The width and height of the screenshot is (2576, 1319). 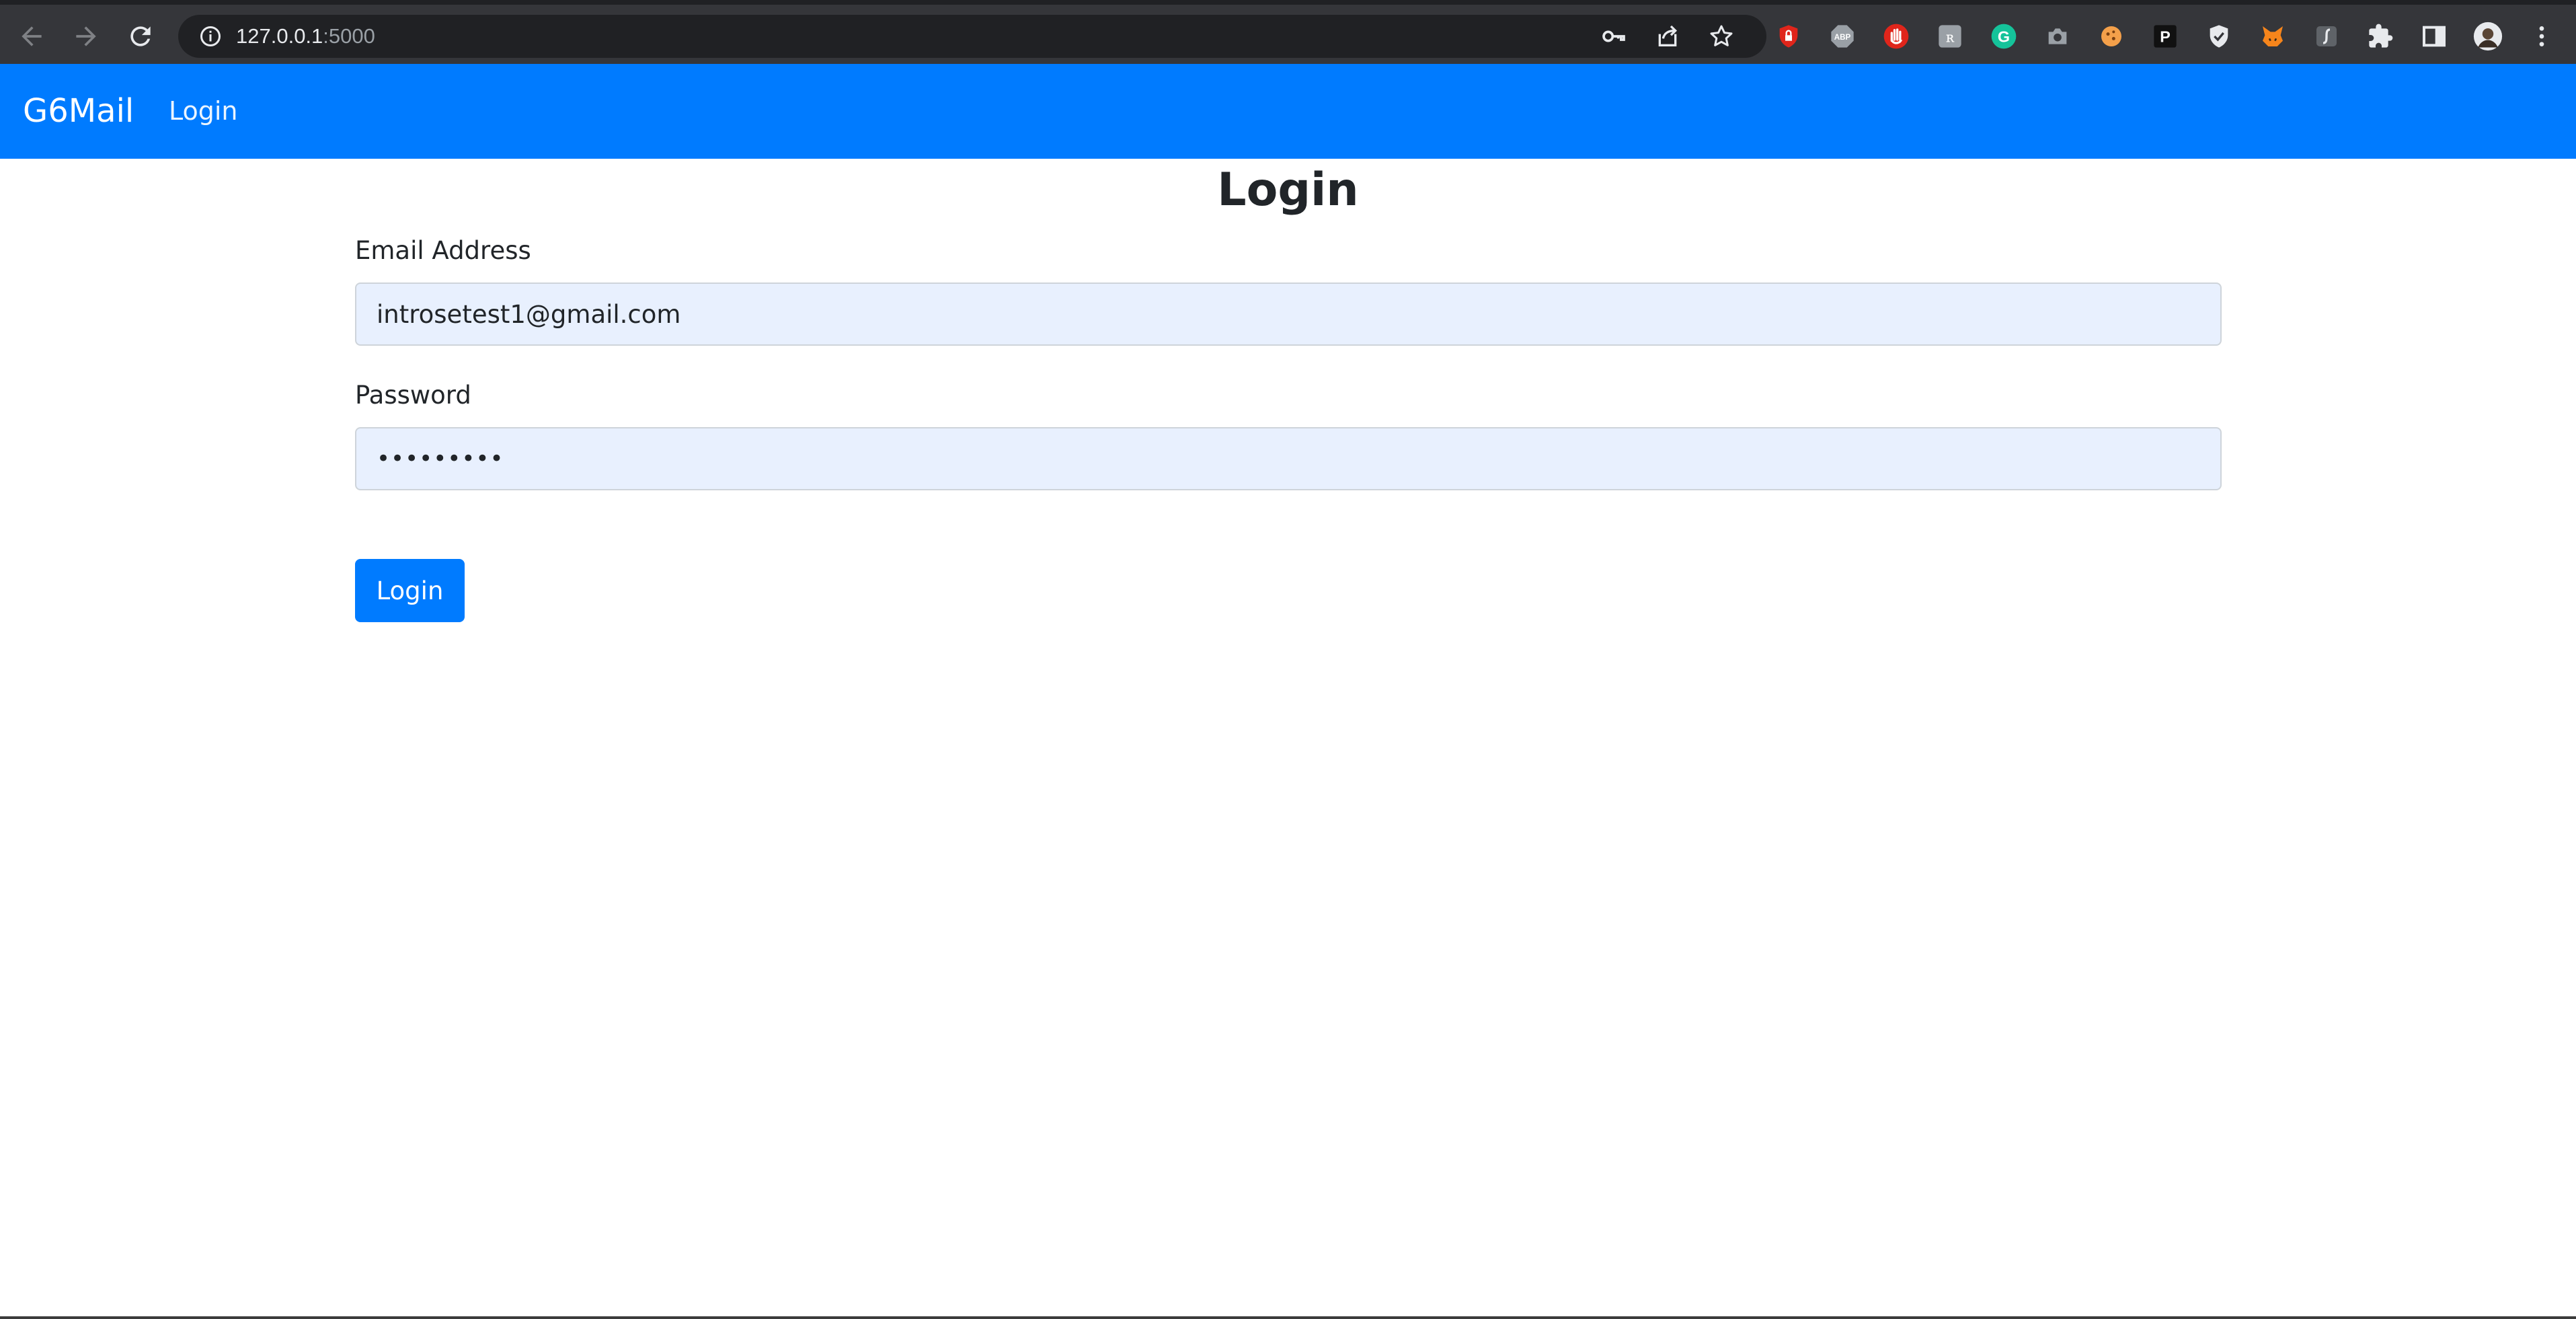 I want to click on share-icon, so click(x=1668, y=36).